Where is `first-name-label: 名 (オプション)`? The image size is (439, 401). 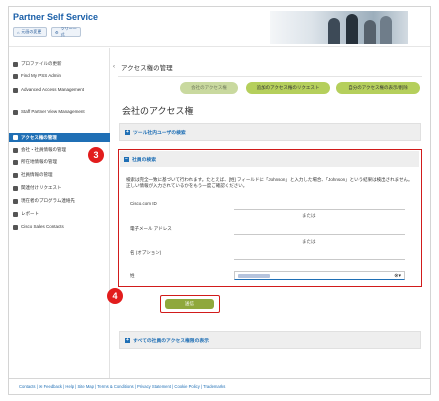 first-name-label: 名 (オプション) is located at coordinates (146, 252).